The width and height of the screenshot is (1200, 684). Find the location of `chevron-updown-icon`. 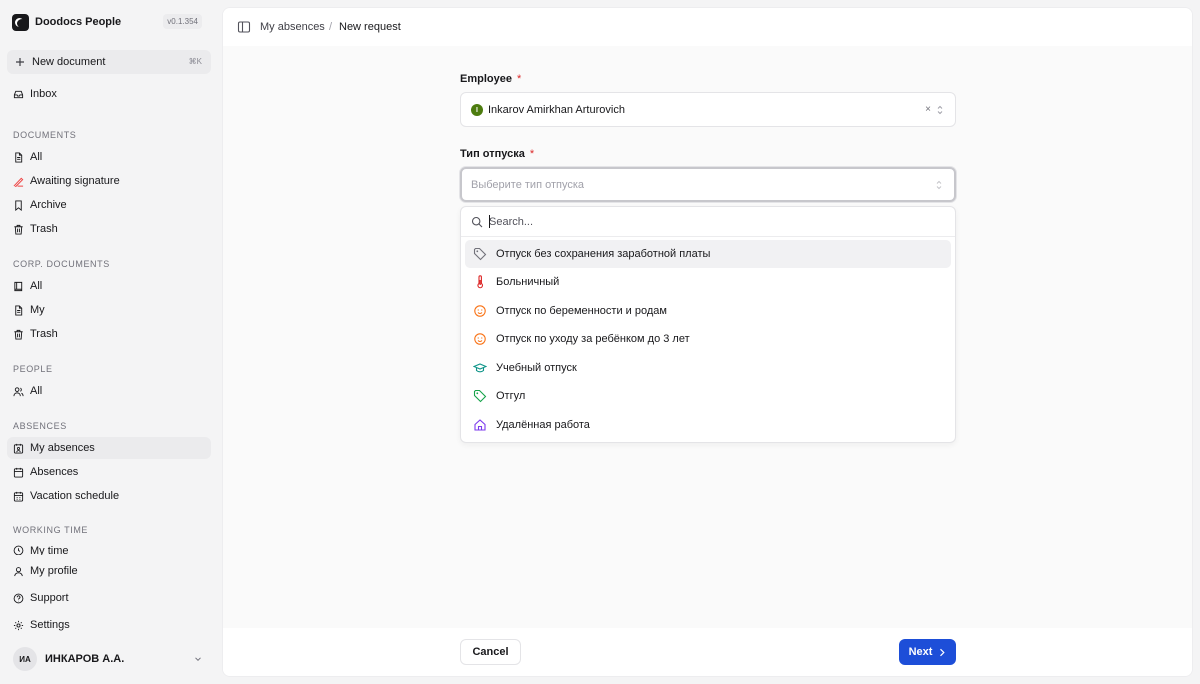

chevron-updown-icon is located at coordinates (939, 185).